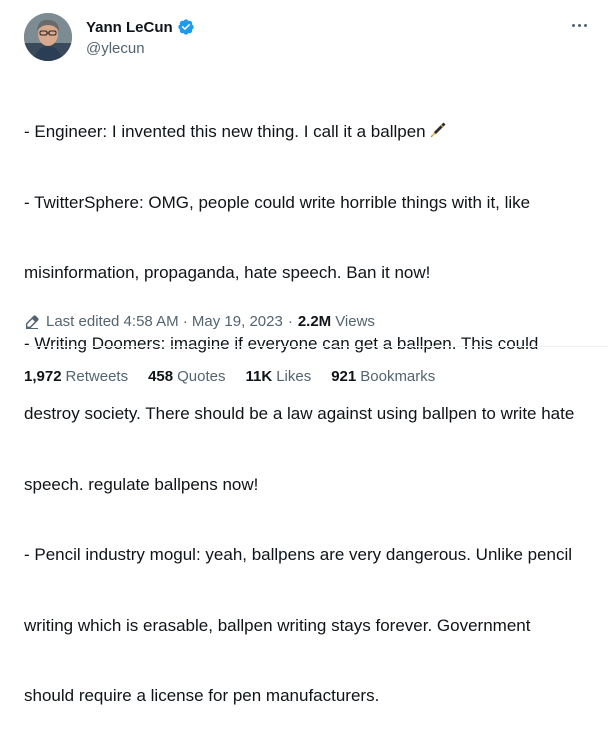 The width and height of the screenshot is (608, 731). I want to click on bookmarks-stat: 921 Bookmarks, so click(383, 376).